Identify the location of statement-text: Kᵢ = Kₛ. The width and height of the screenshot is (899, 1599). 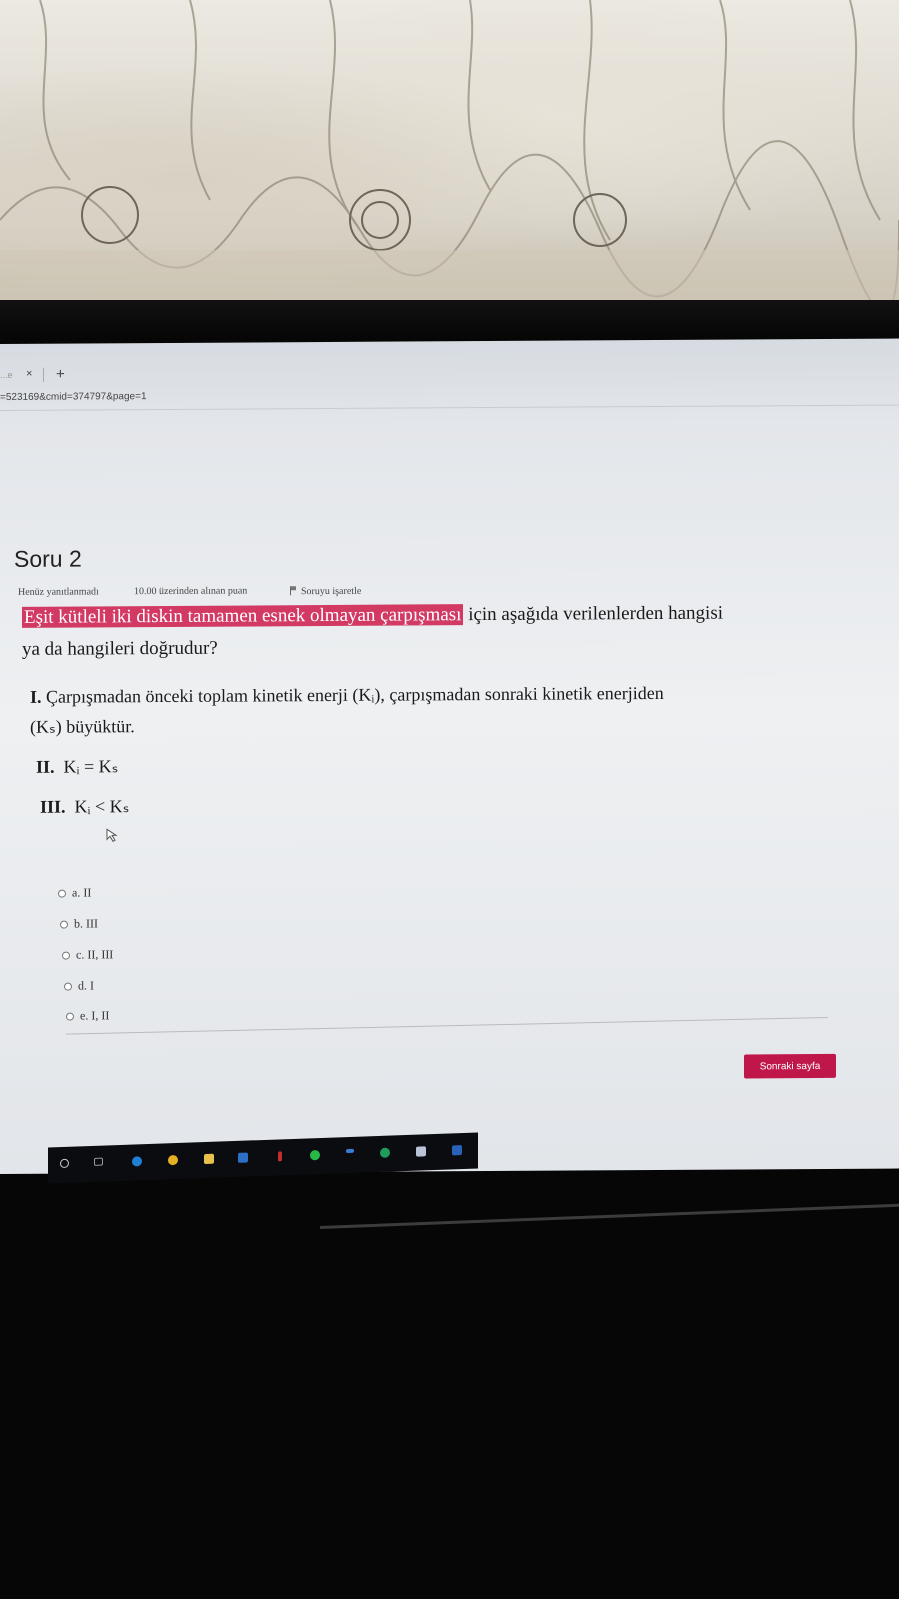
(91, 766).